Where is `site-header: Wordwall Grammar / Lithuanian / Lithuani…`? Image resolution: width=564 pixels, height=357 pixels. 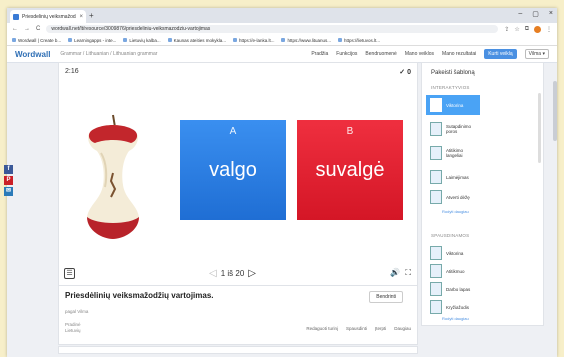 site-header: Wordwall Grammar / Lithuanian / Lithuani… is located at coordinates (282, 54).